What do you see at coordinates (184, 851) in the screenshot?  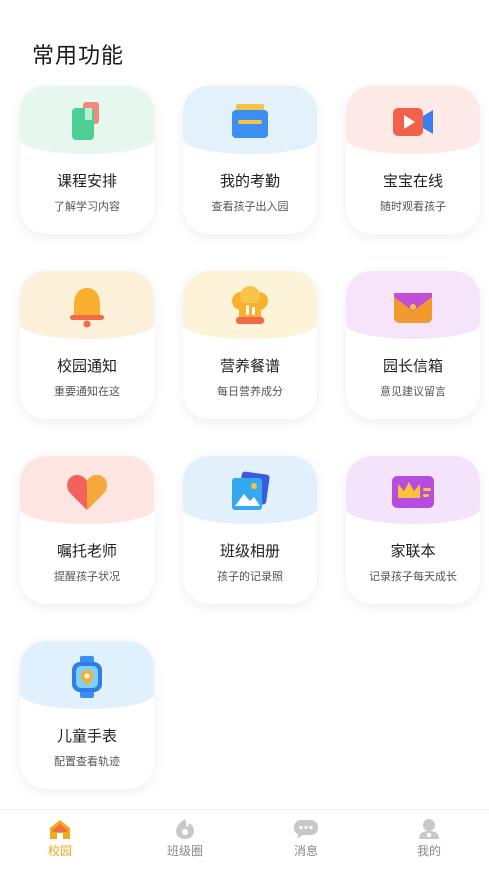 I see `tab-label: 班级圈` at bounding box center [184, 851].